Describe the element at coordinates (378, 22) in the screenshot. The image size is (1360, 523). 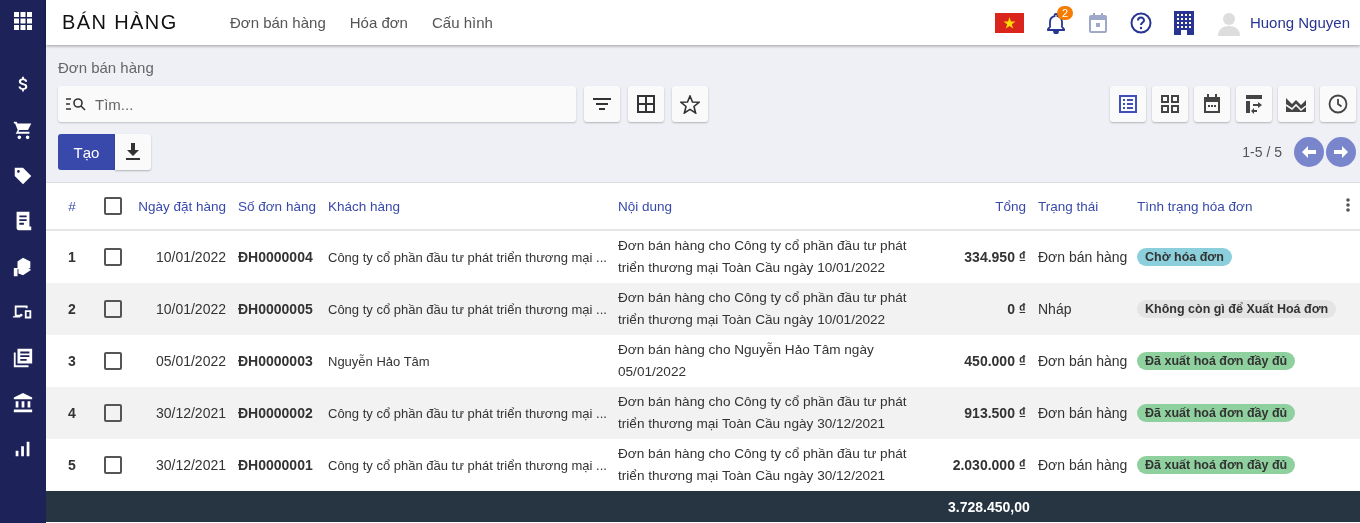
I see `menu-item: Hóa đơn` at that location.